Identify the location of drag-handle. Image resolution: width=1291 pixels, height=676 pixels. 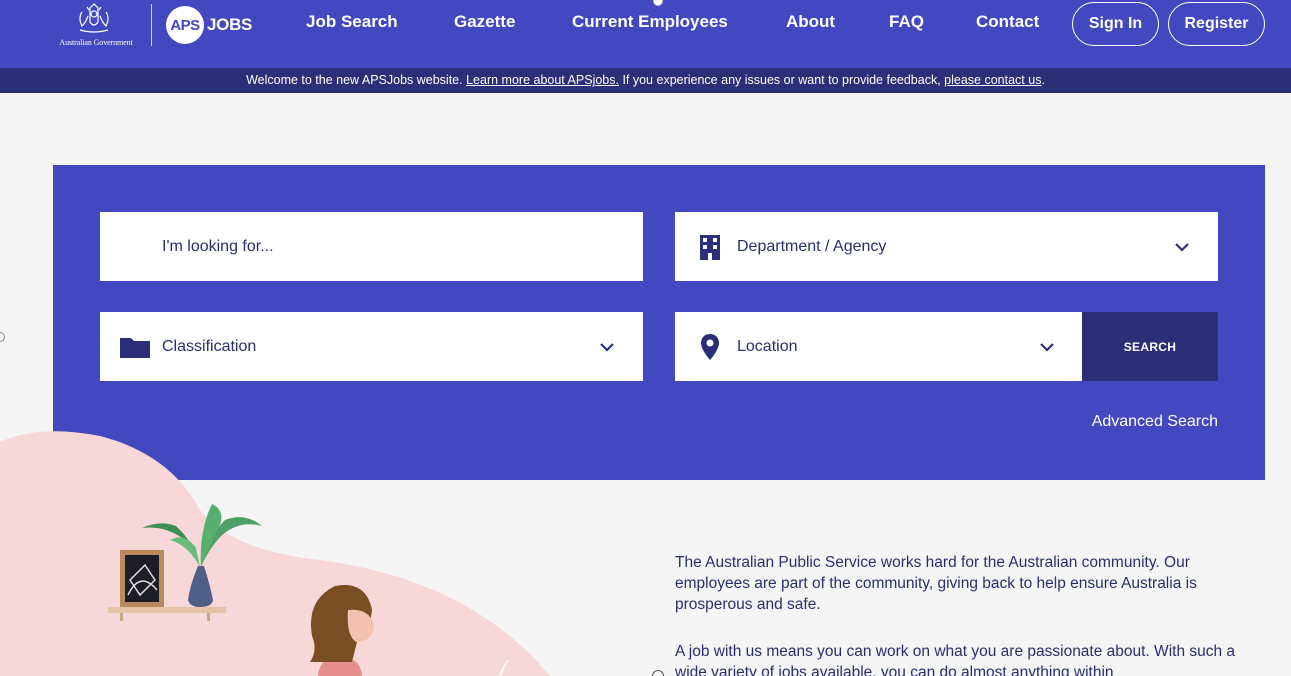
(658, 3).